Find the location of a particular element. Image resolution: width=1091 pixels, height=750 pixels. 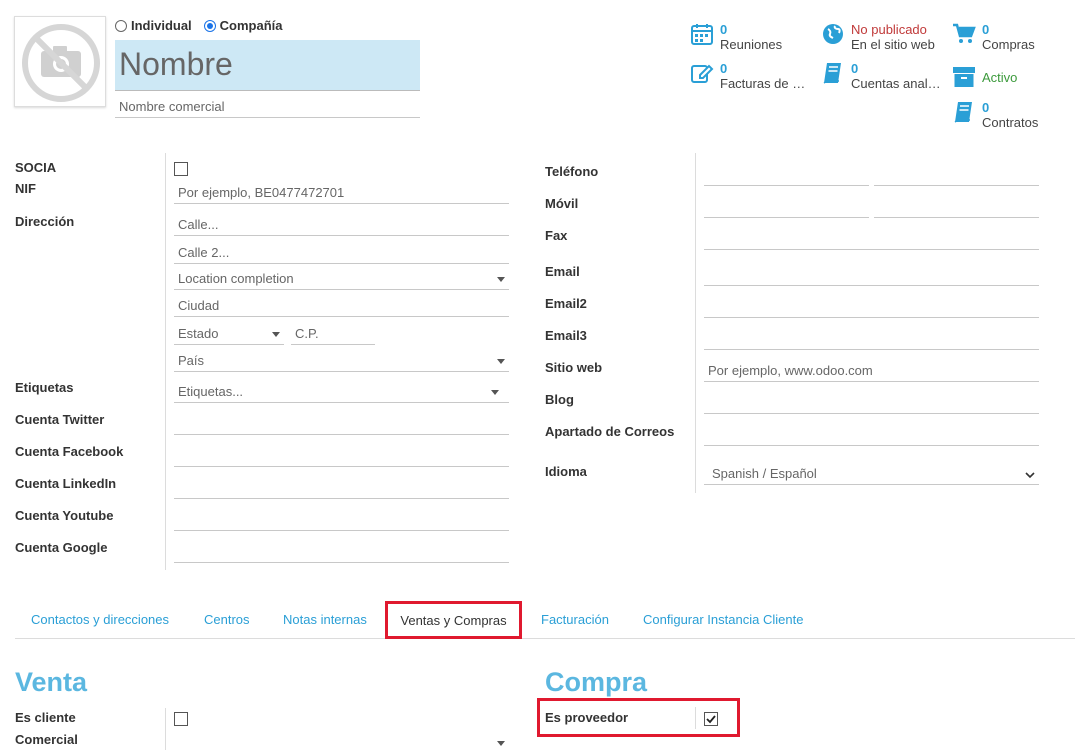

label-sitio-web: Sitio web is located at coordinates (574, 367).